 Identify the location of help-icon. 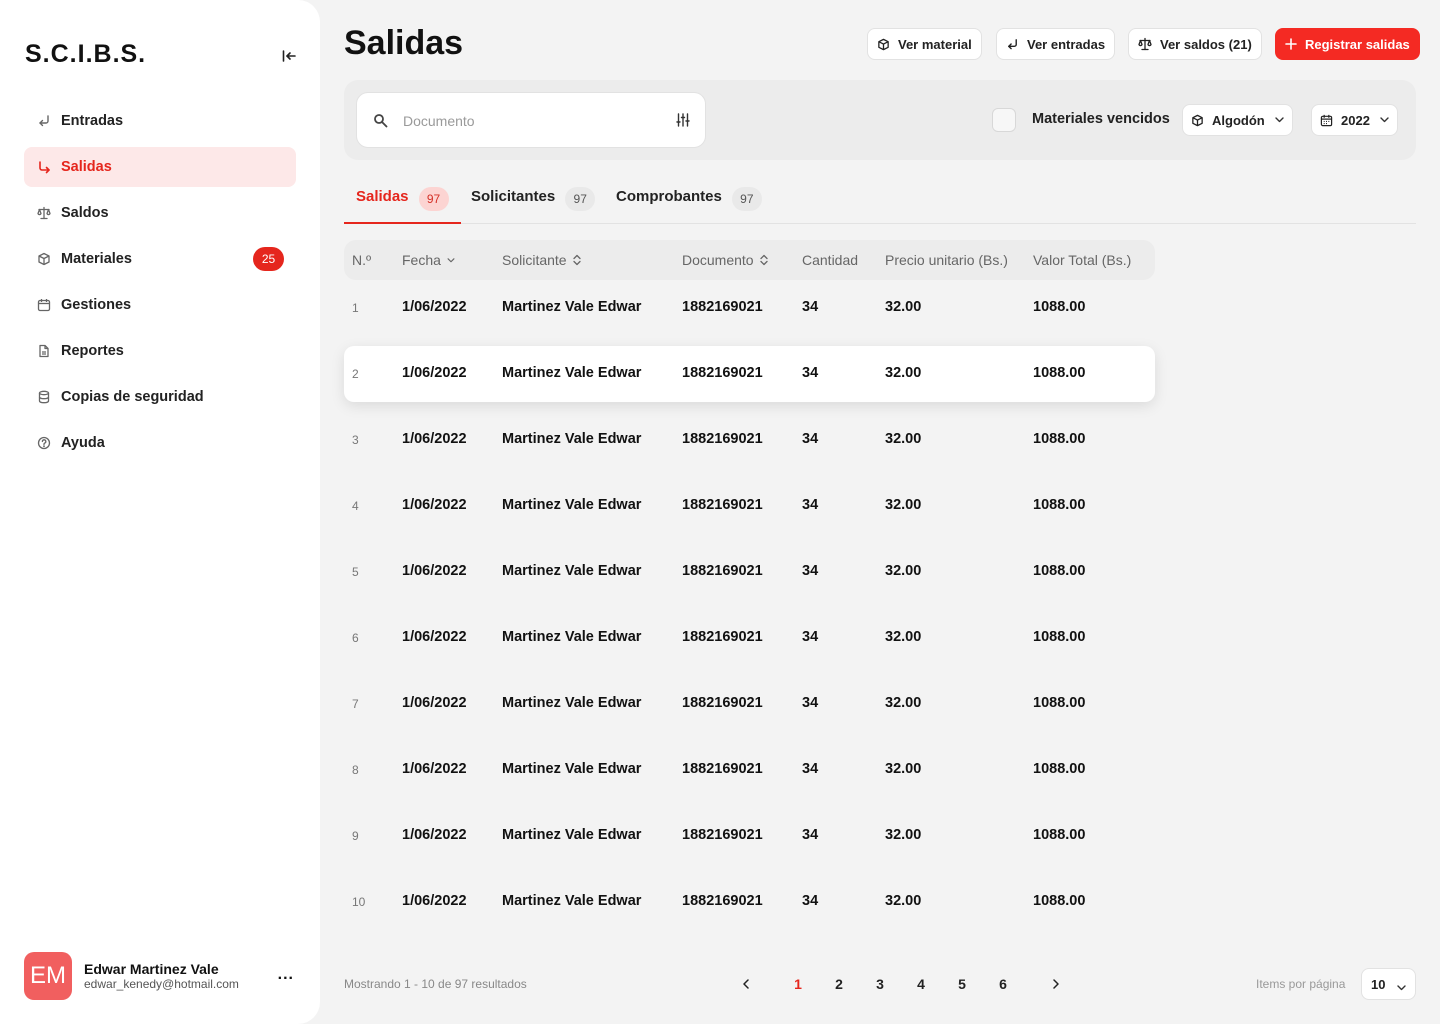
(44, 443).